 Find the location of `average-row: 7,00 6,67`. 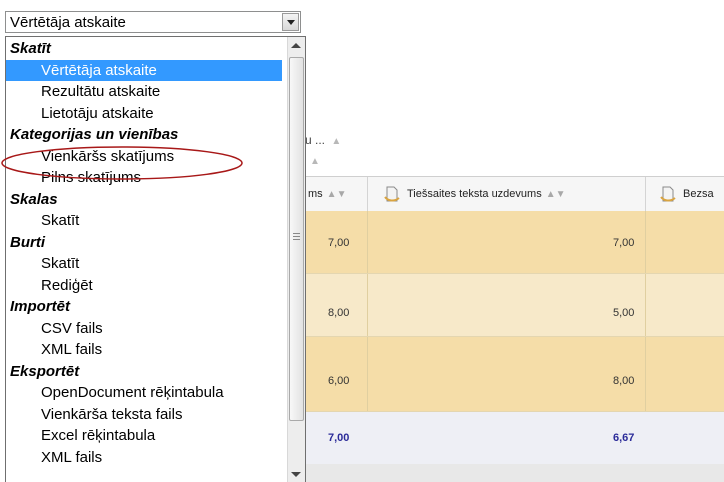

average-row: 7,00 6,67 is located at coordinates (514, 438).